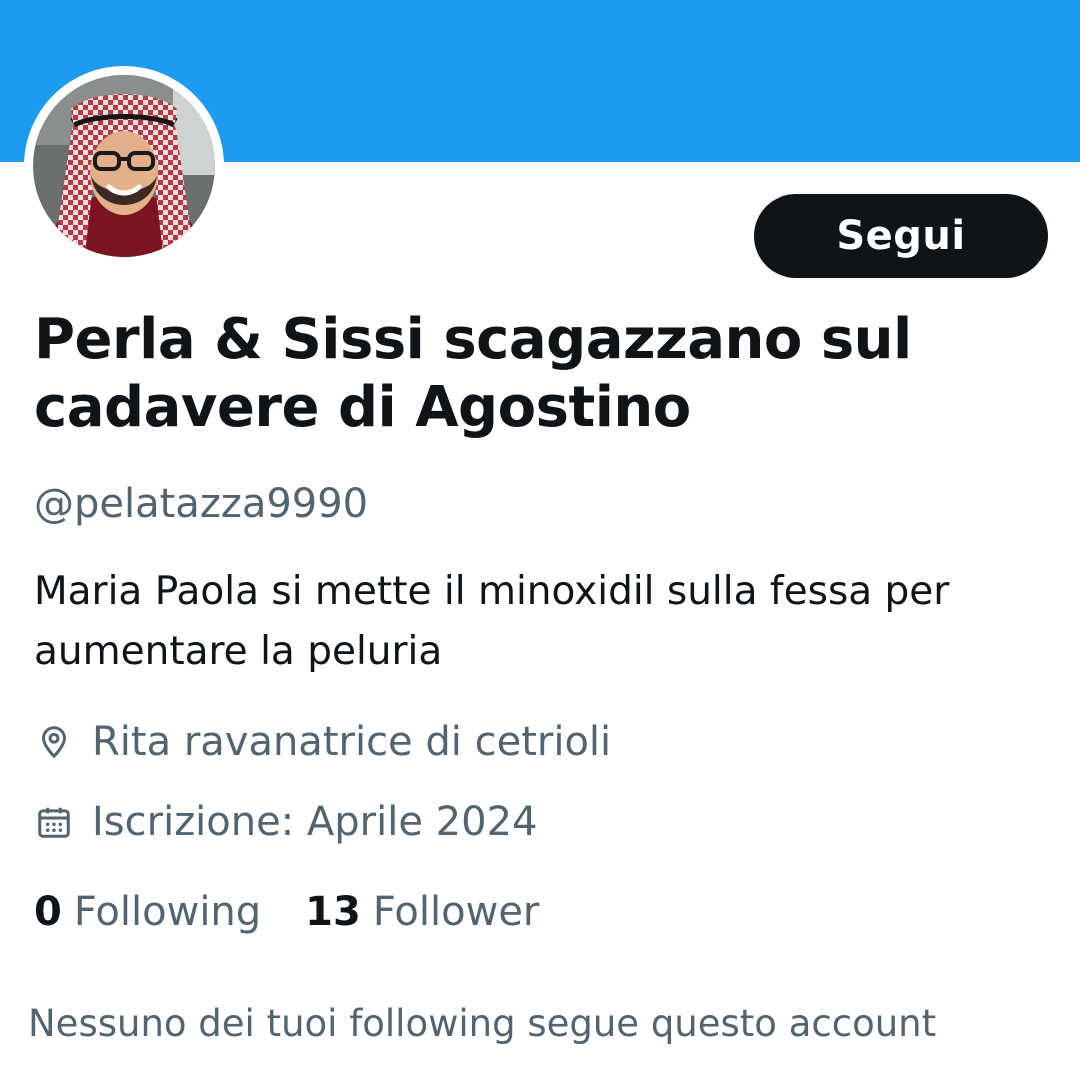  Describe the element at coordinates (54, 822) in the screenshot. I see `calendar-icon` at that location.